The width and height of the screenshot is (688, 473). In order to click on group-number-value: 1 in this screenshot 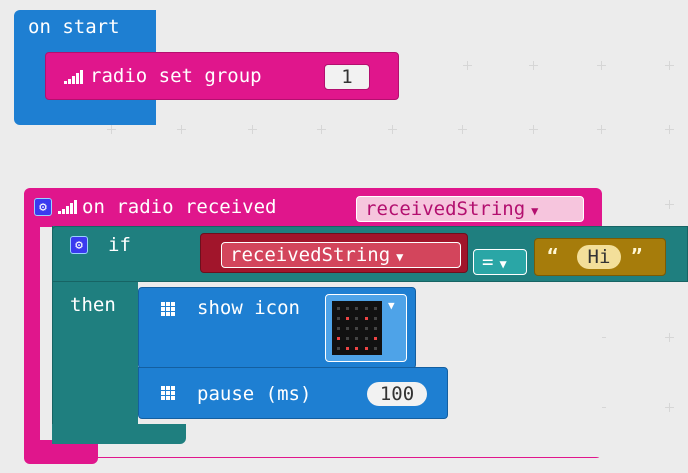, I will do `click(347, 77)`.